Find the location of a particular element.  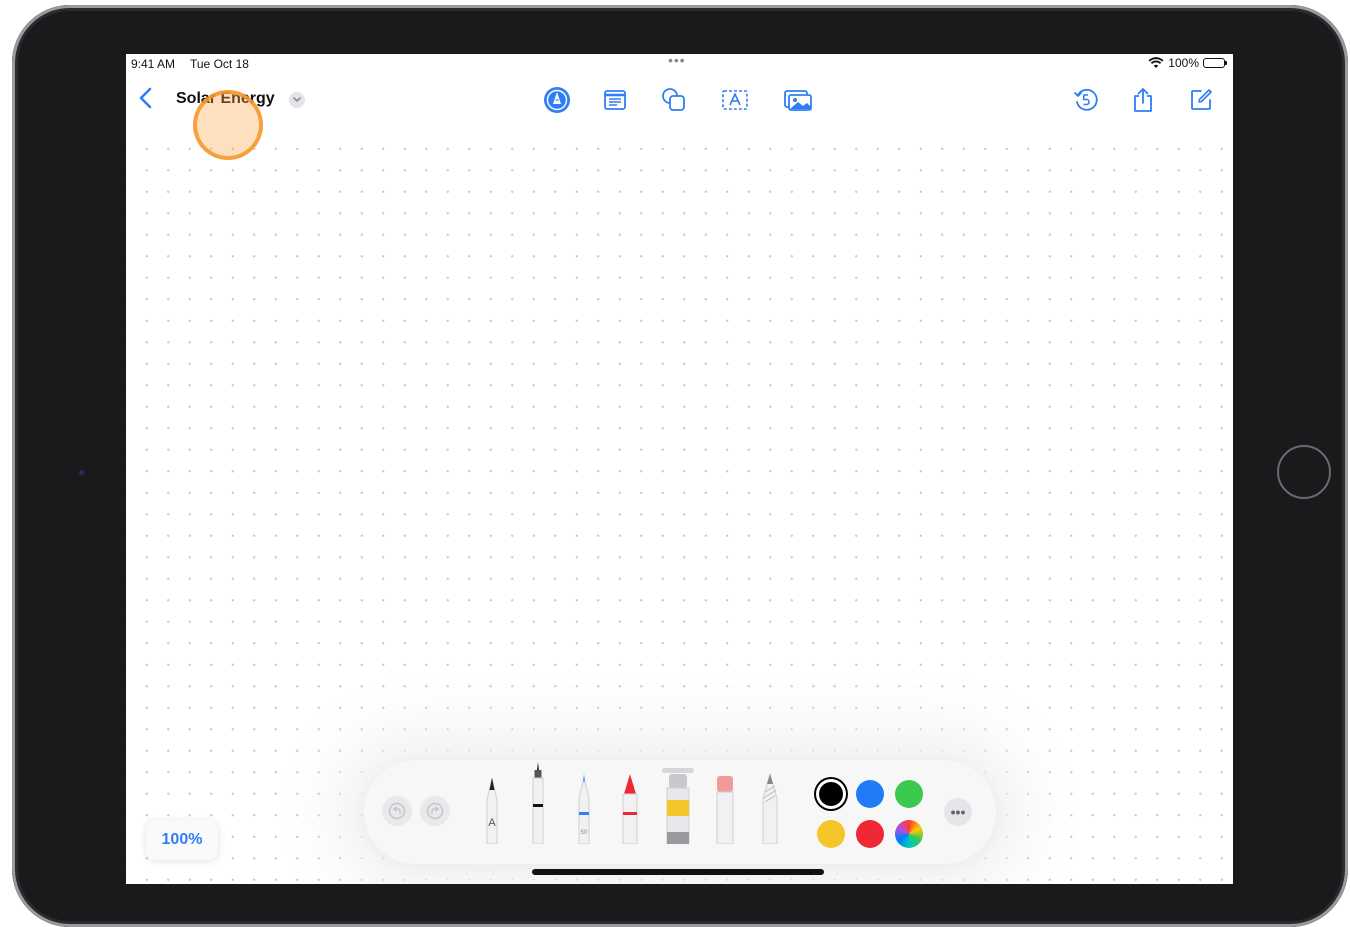

status-right: 100% is located at coordinates (1187, 63).